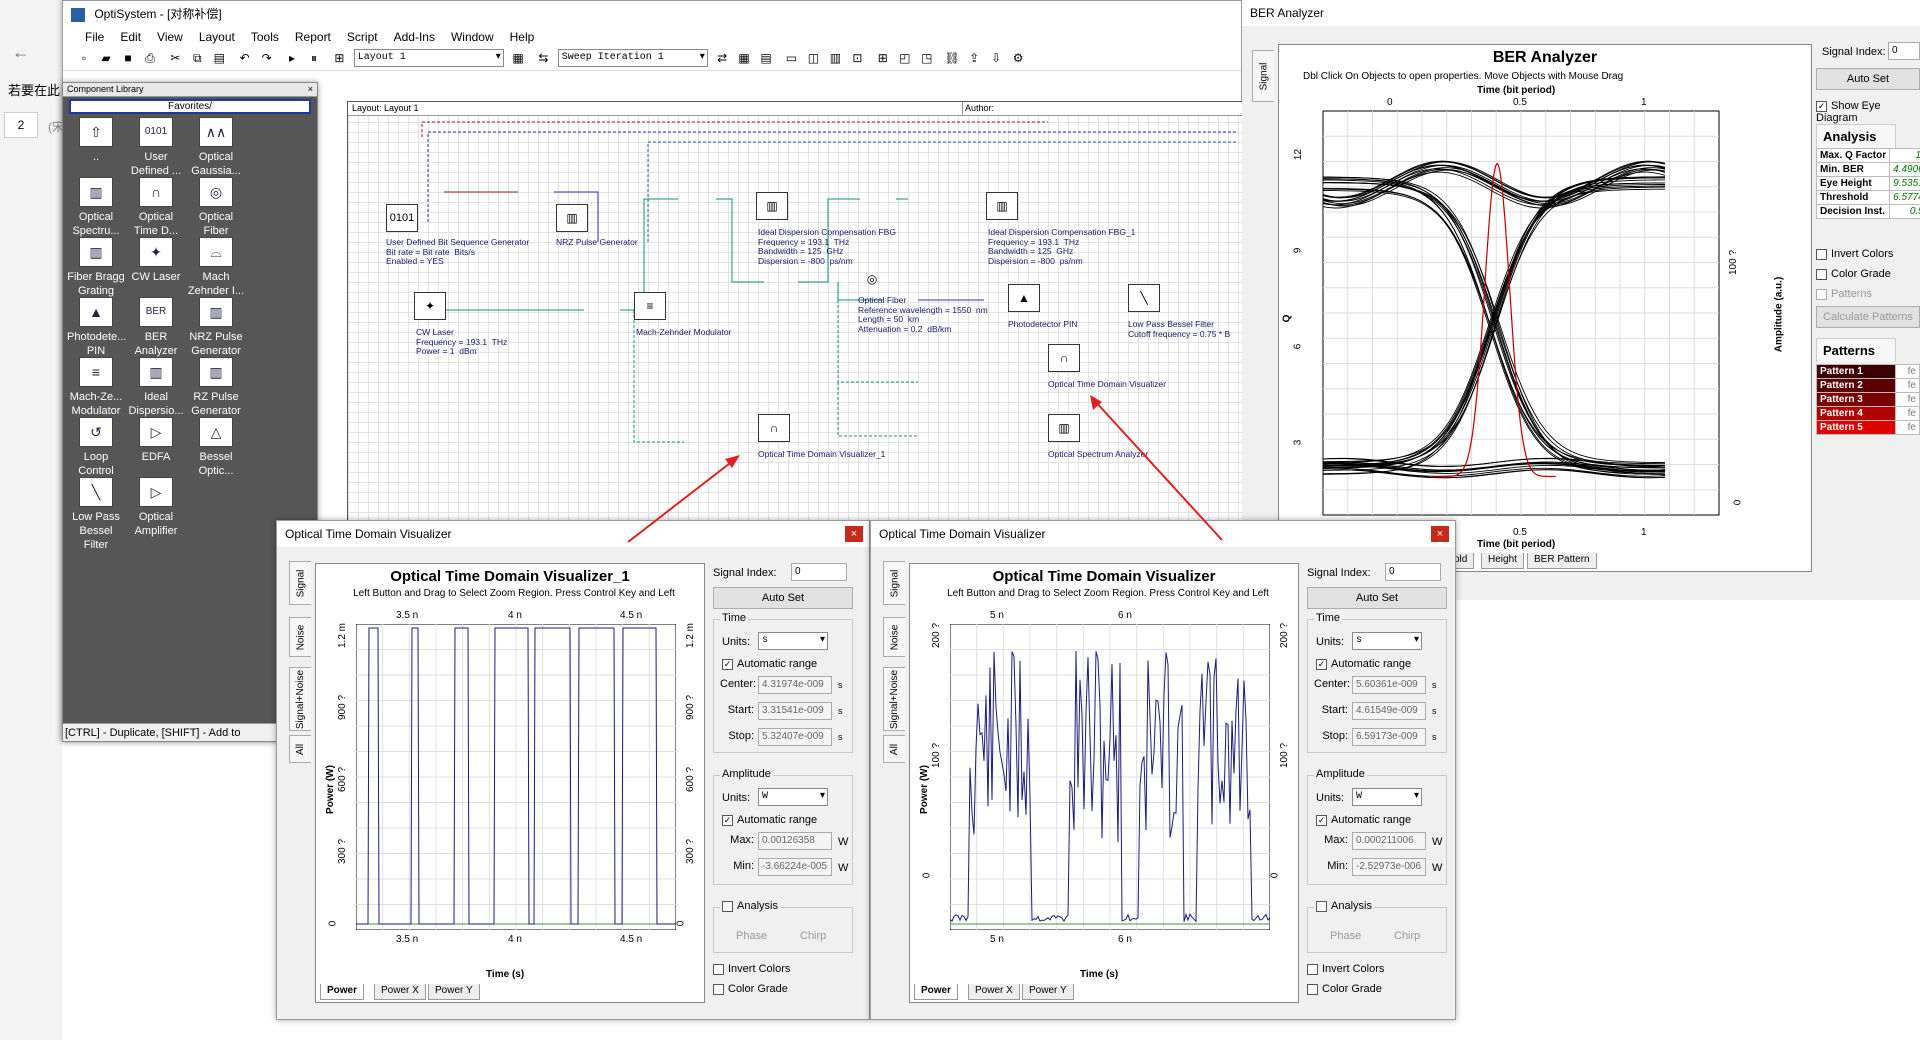 This screenshot has width=1920, height=1040. Describe the element at coordinates (1024, 298) in the screenshot. I see `photodetector-block: ▲` at that location.